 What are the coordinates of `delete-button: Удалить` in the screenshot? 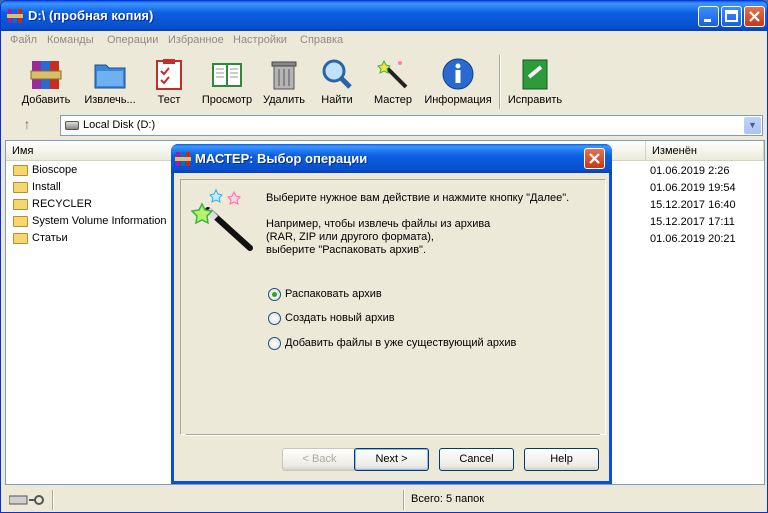 It's located at (284, 82).